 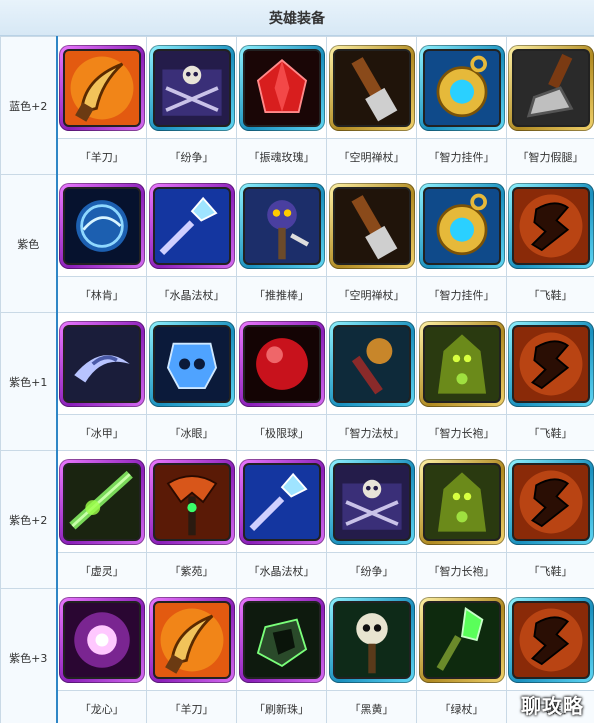 I want to click on curved-blade-icon, so click(x=101, y=87).